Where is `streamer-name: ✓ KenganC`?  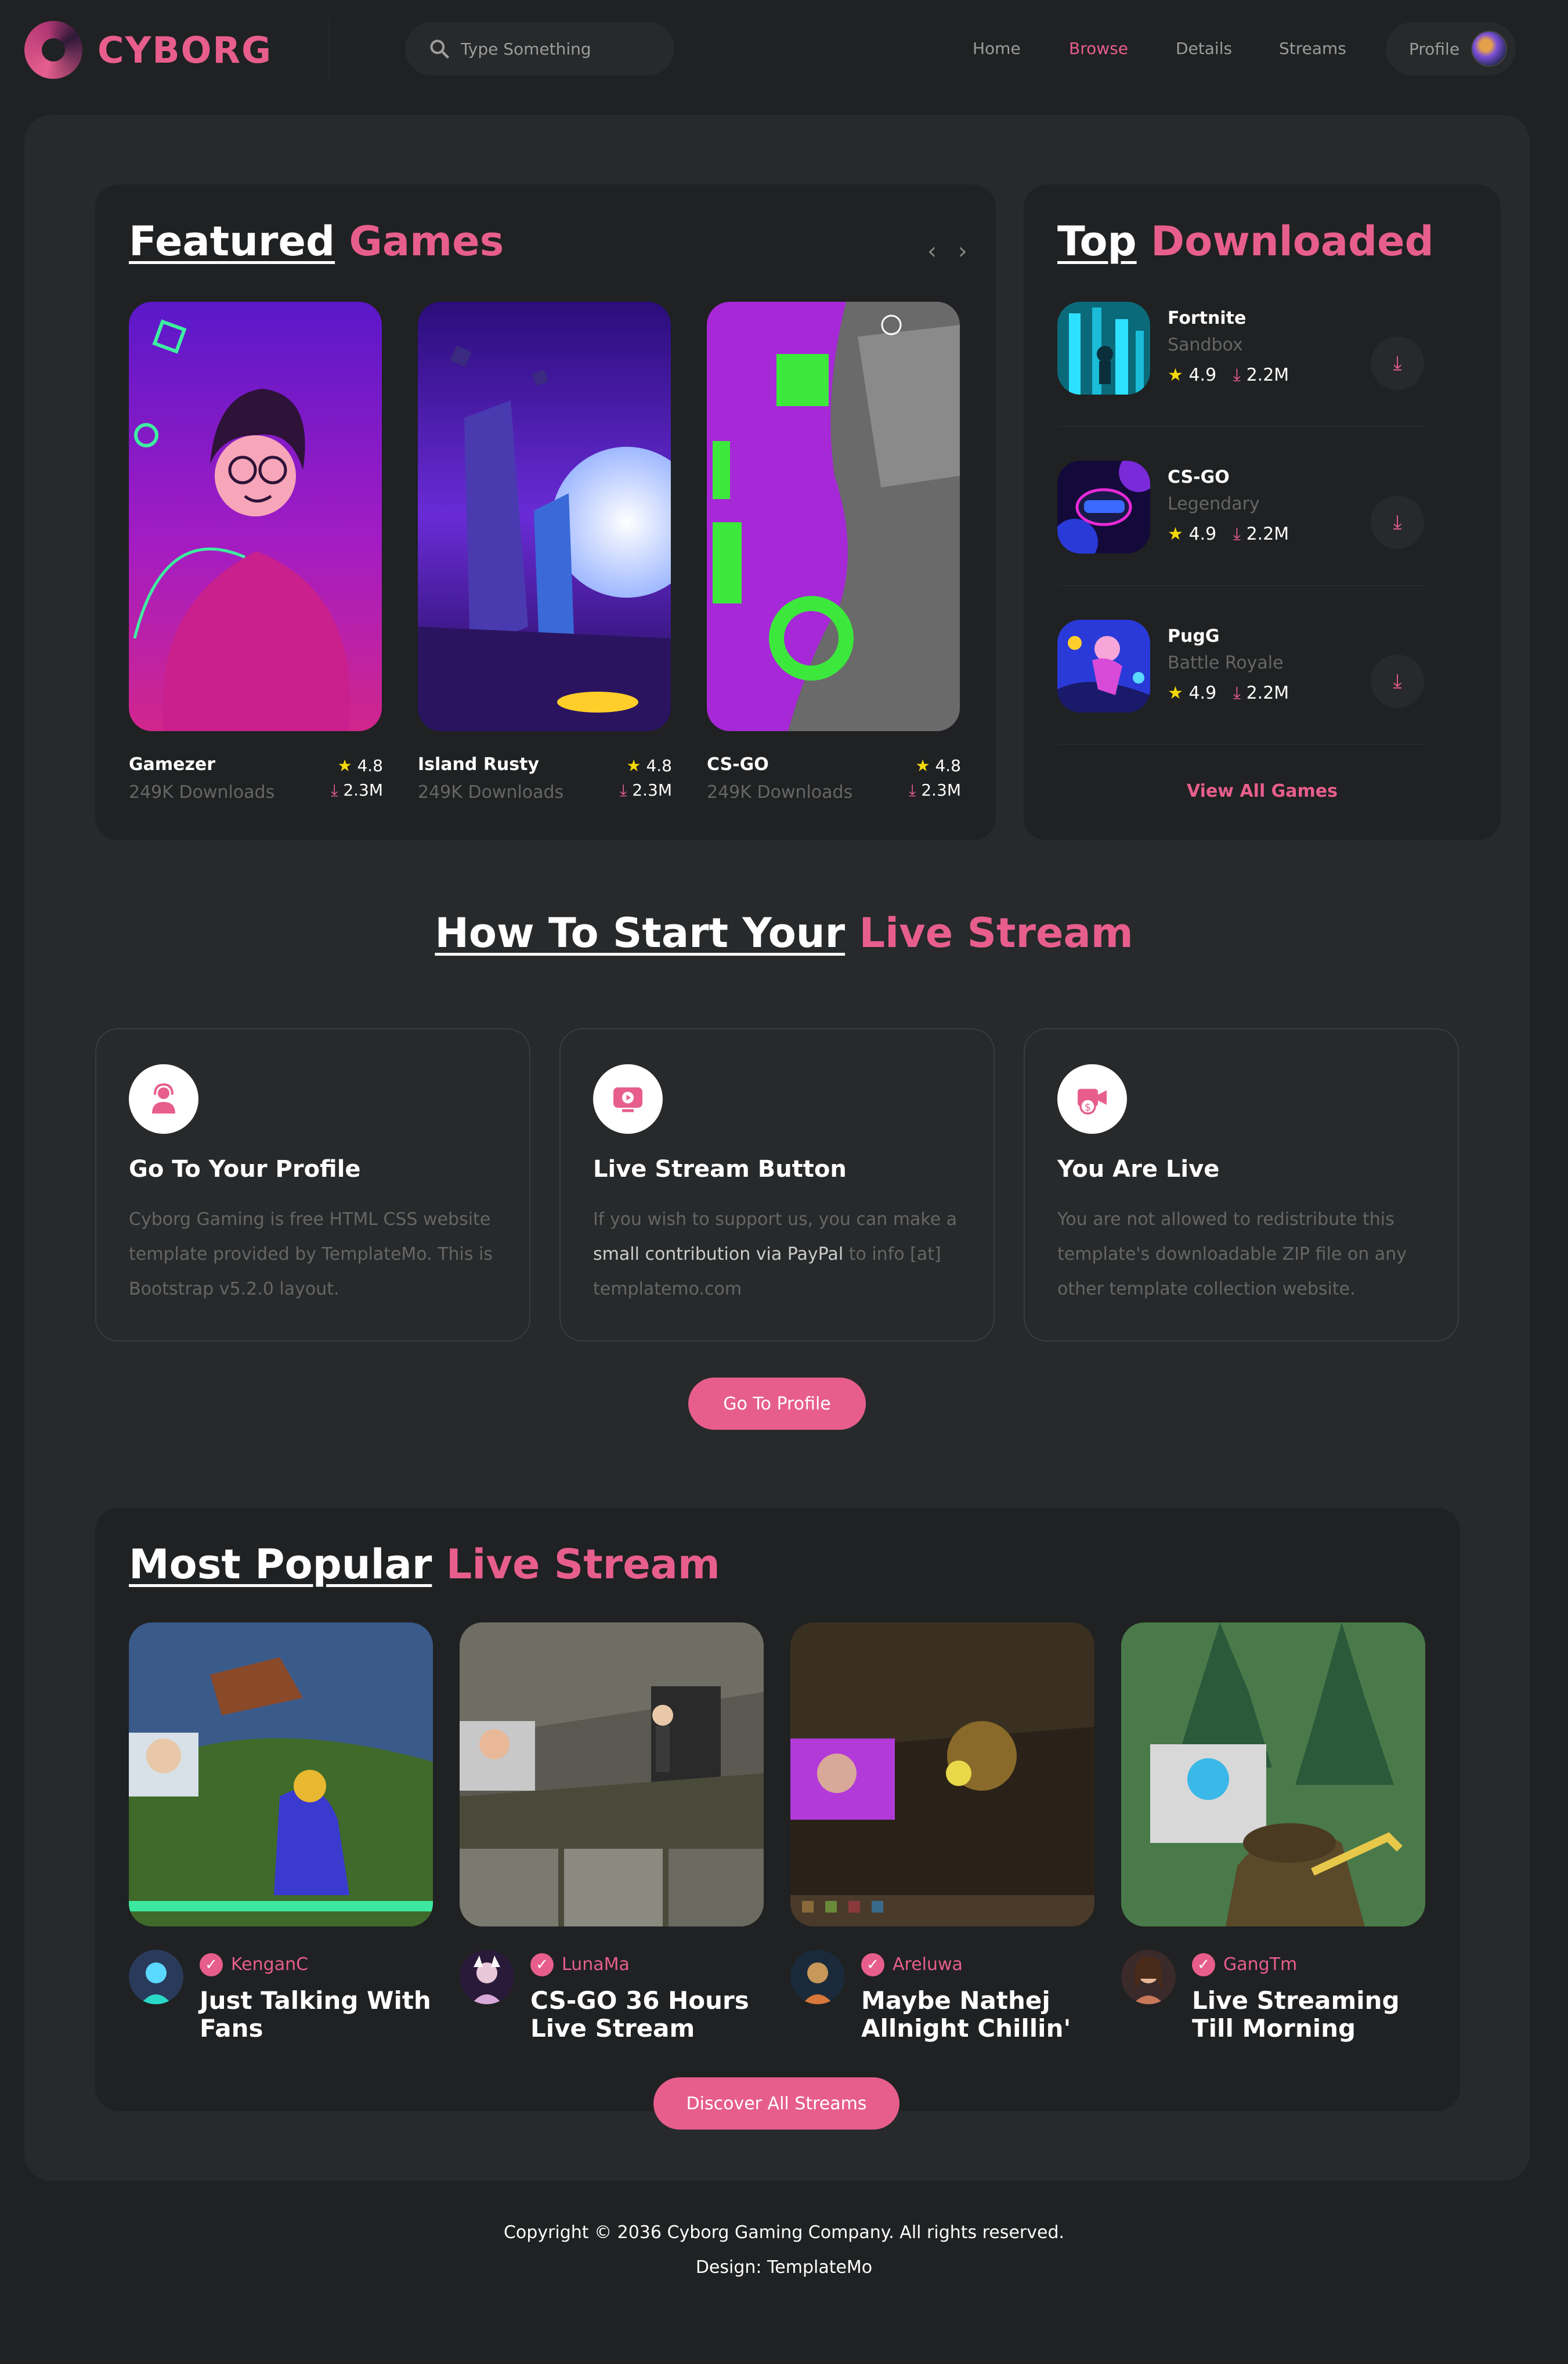 streamer-name: ✓ KenganC is located at coordinates (254, 1965).